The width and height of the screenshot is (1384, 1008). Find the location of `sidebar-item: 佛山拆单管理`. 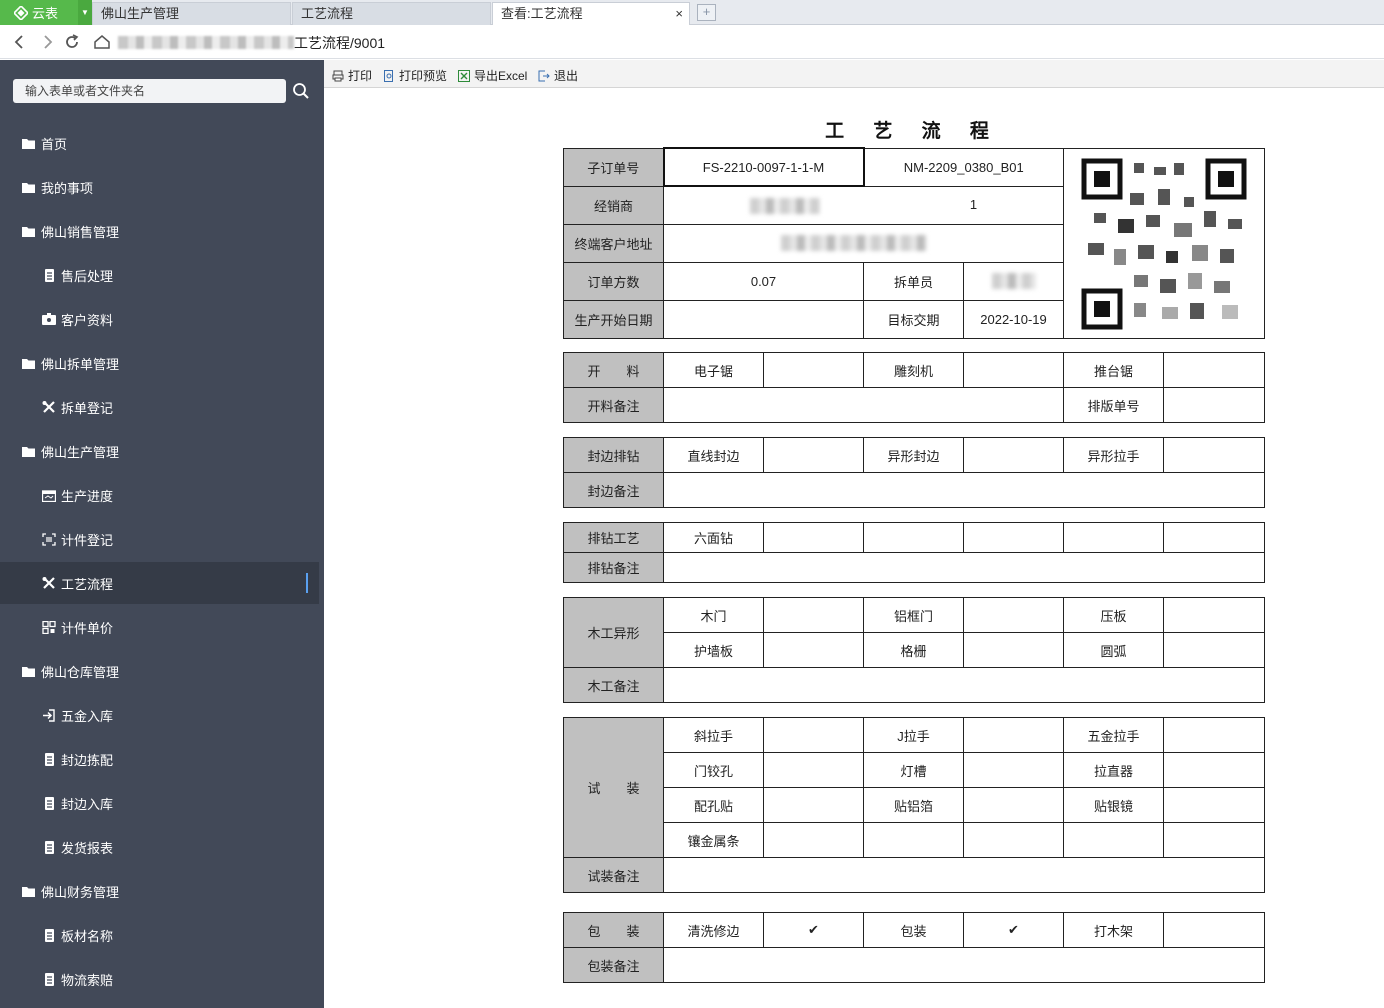

sidebar-item: 佛山拆单管理 is located at coordinates (159, 363).